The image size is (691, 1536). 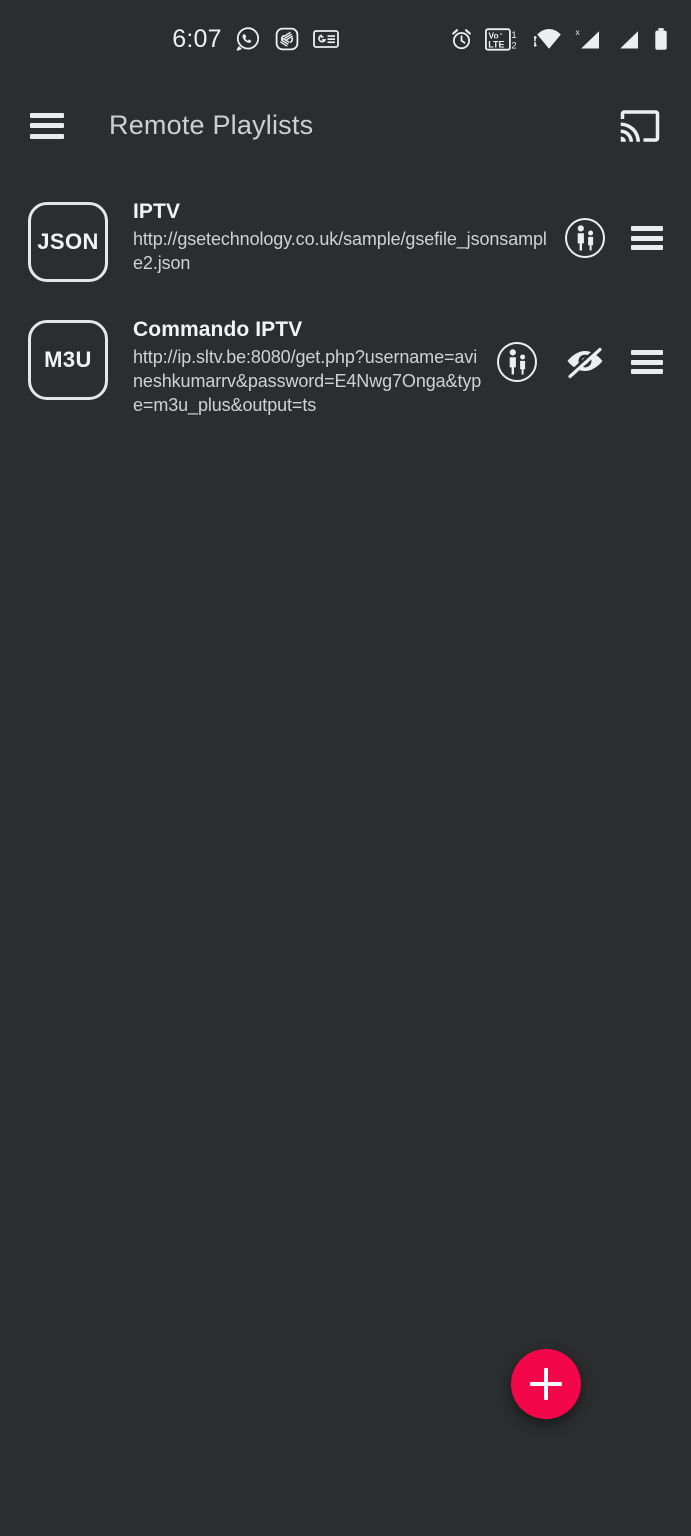 I want to click on svg-text: LTE, so click(x=496, y=44).